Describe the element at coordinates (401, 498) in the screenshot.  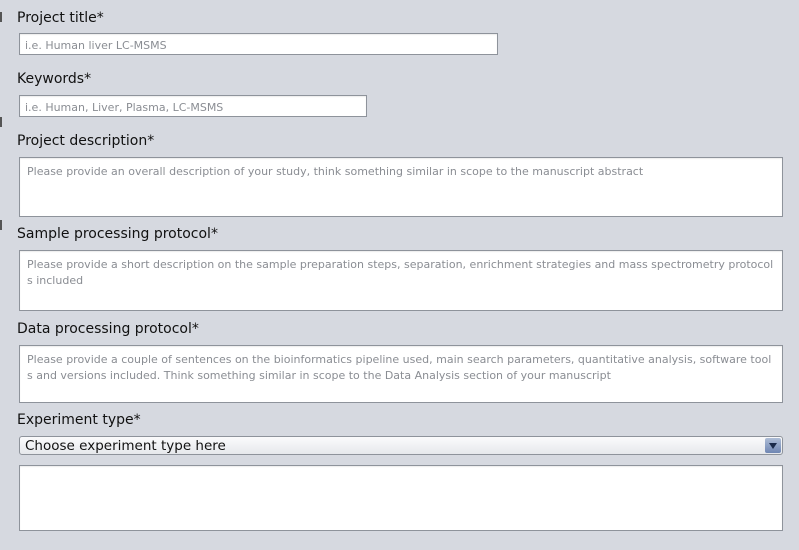
I see `experiment-type-list` at that location.